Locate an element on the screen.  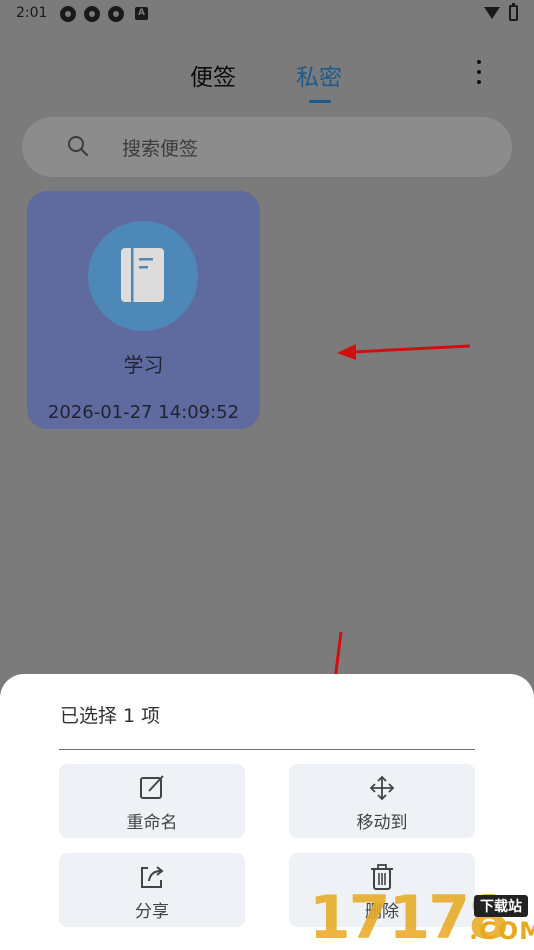
watermark-badge: 下载站 is located at coordinates (501, 906).